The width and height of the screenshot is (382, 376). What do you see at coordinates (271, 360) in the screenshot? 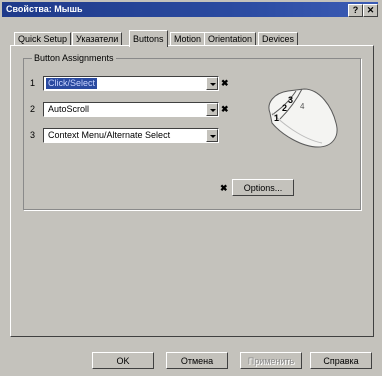
I see `apply-button: Применить` at bounding box center [271, 360].